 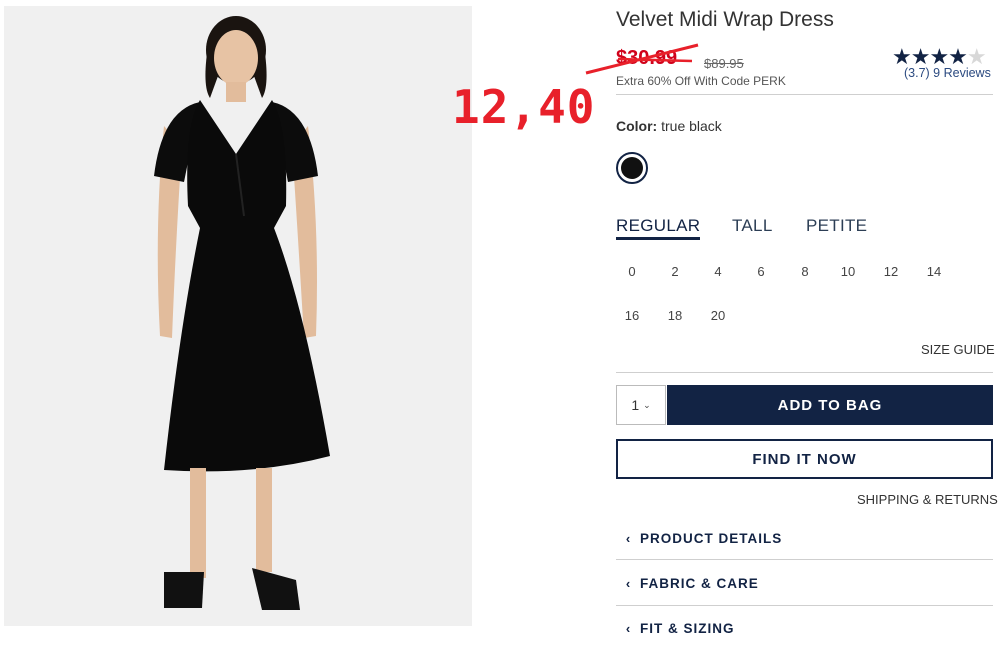 I want to click on accordion-fabric-care: ‹ FABRIC & CARE, so click(x=804, y=583).